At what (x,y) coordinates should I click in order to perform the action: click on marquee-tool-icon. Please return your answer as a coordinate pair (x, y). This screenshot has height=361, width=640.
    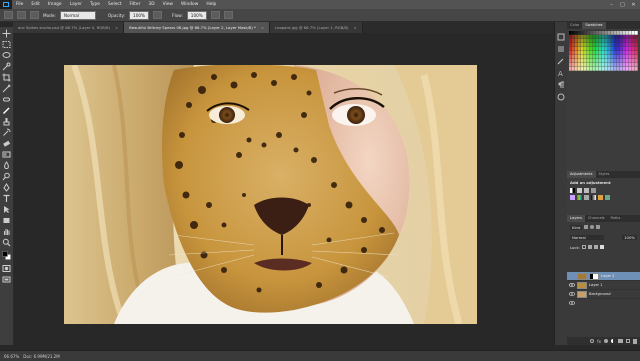
    Looking at the image, I should click on (6, 44).